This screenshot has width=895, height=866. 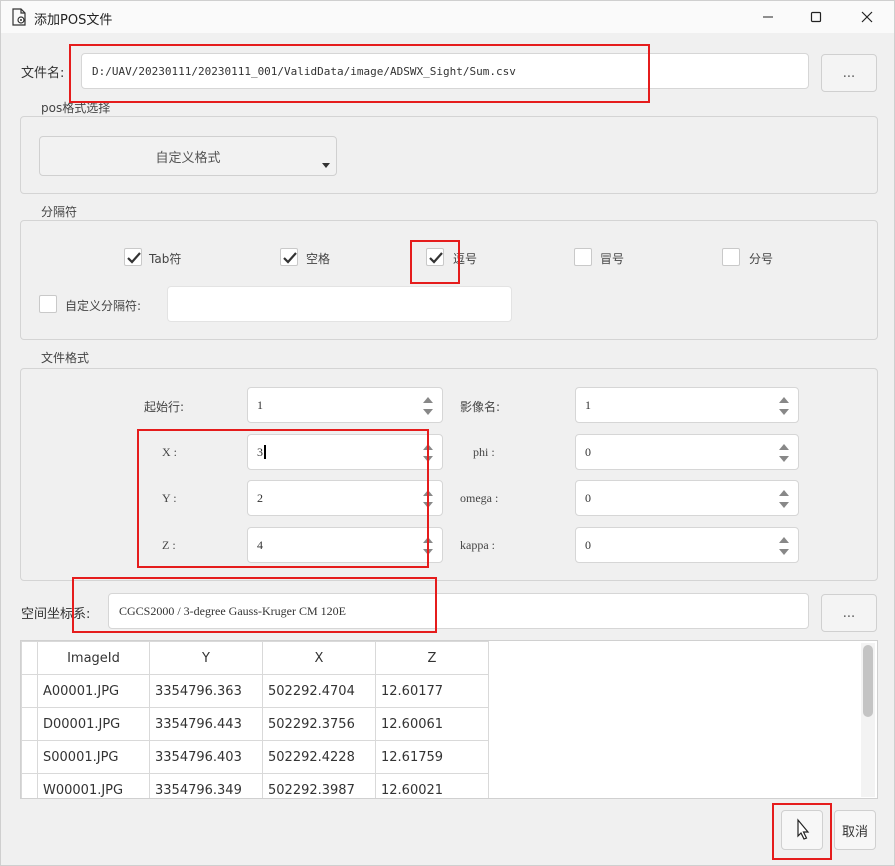 I want to click on cell-y: 3354796.443, so click(x=206, y=724).